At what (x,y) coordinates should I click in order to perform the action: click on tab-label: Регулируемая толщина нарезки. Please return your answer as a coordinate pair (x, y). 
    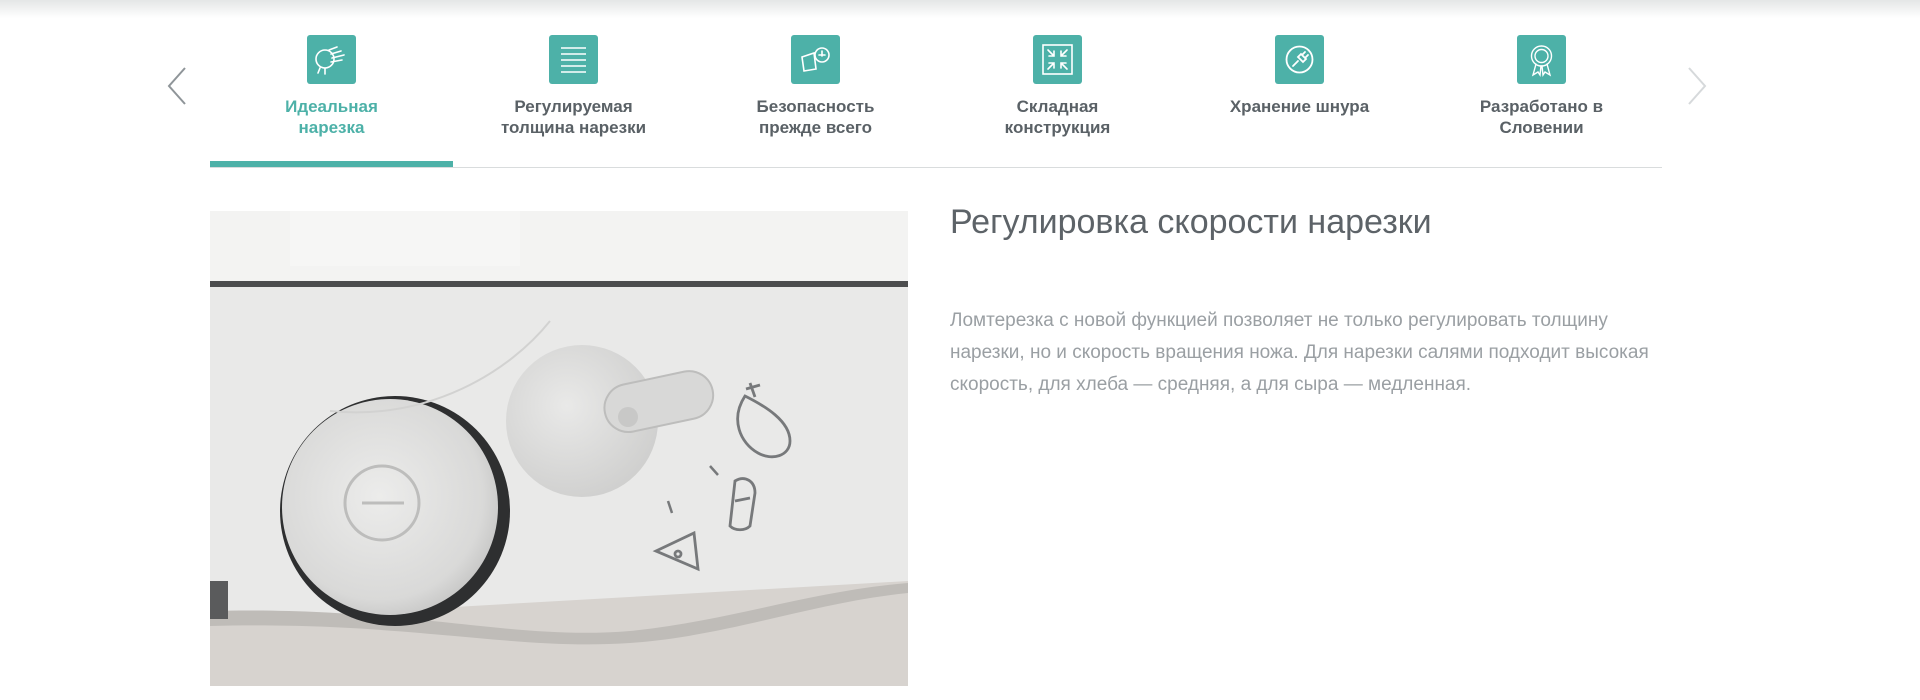
    Looking at the image, I should click on (573, 117).